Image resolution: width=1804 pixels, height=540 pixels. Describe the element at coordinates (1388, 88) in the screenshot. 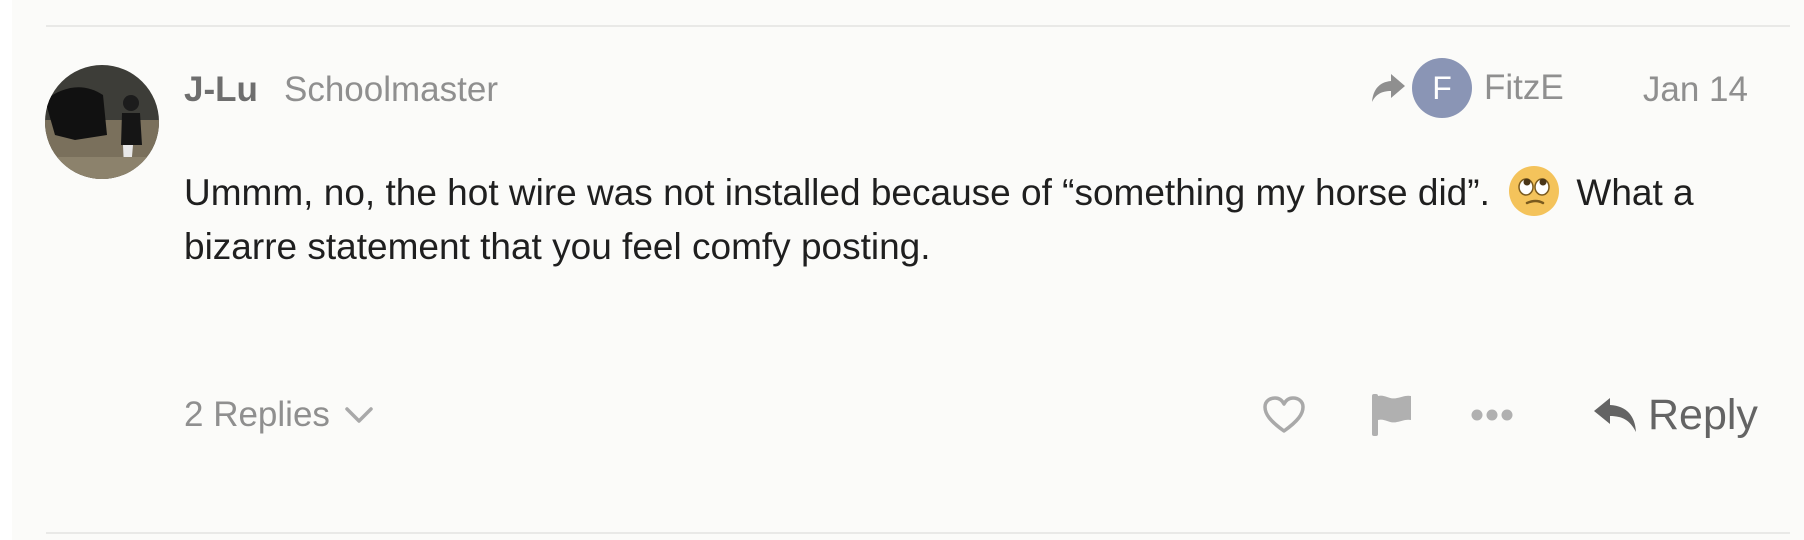

I see `share-arrow-icon` at that location.